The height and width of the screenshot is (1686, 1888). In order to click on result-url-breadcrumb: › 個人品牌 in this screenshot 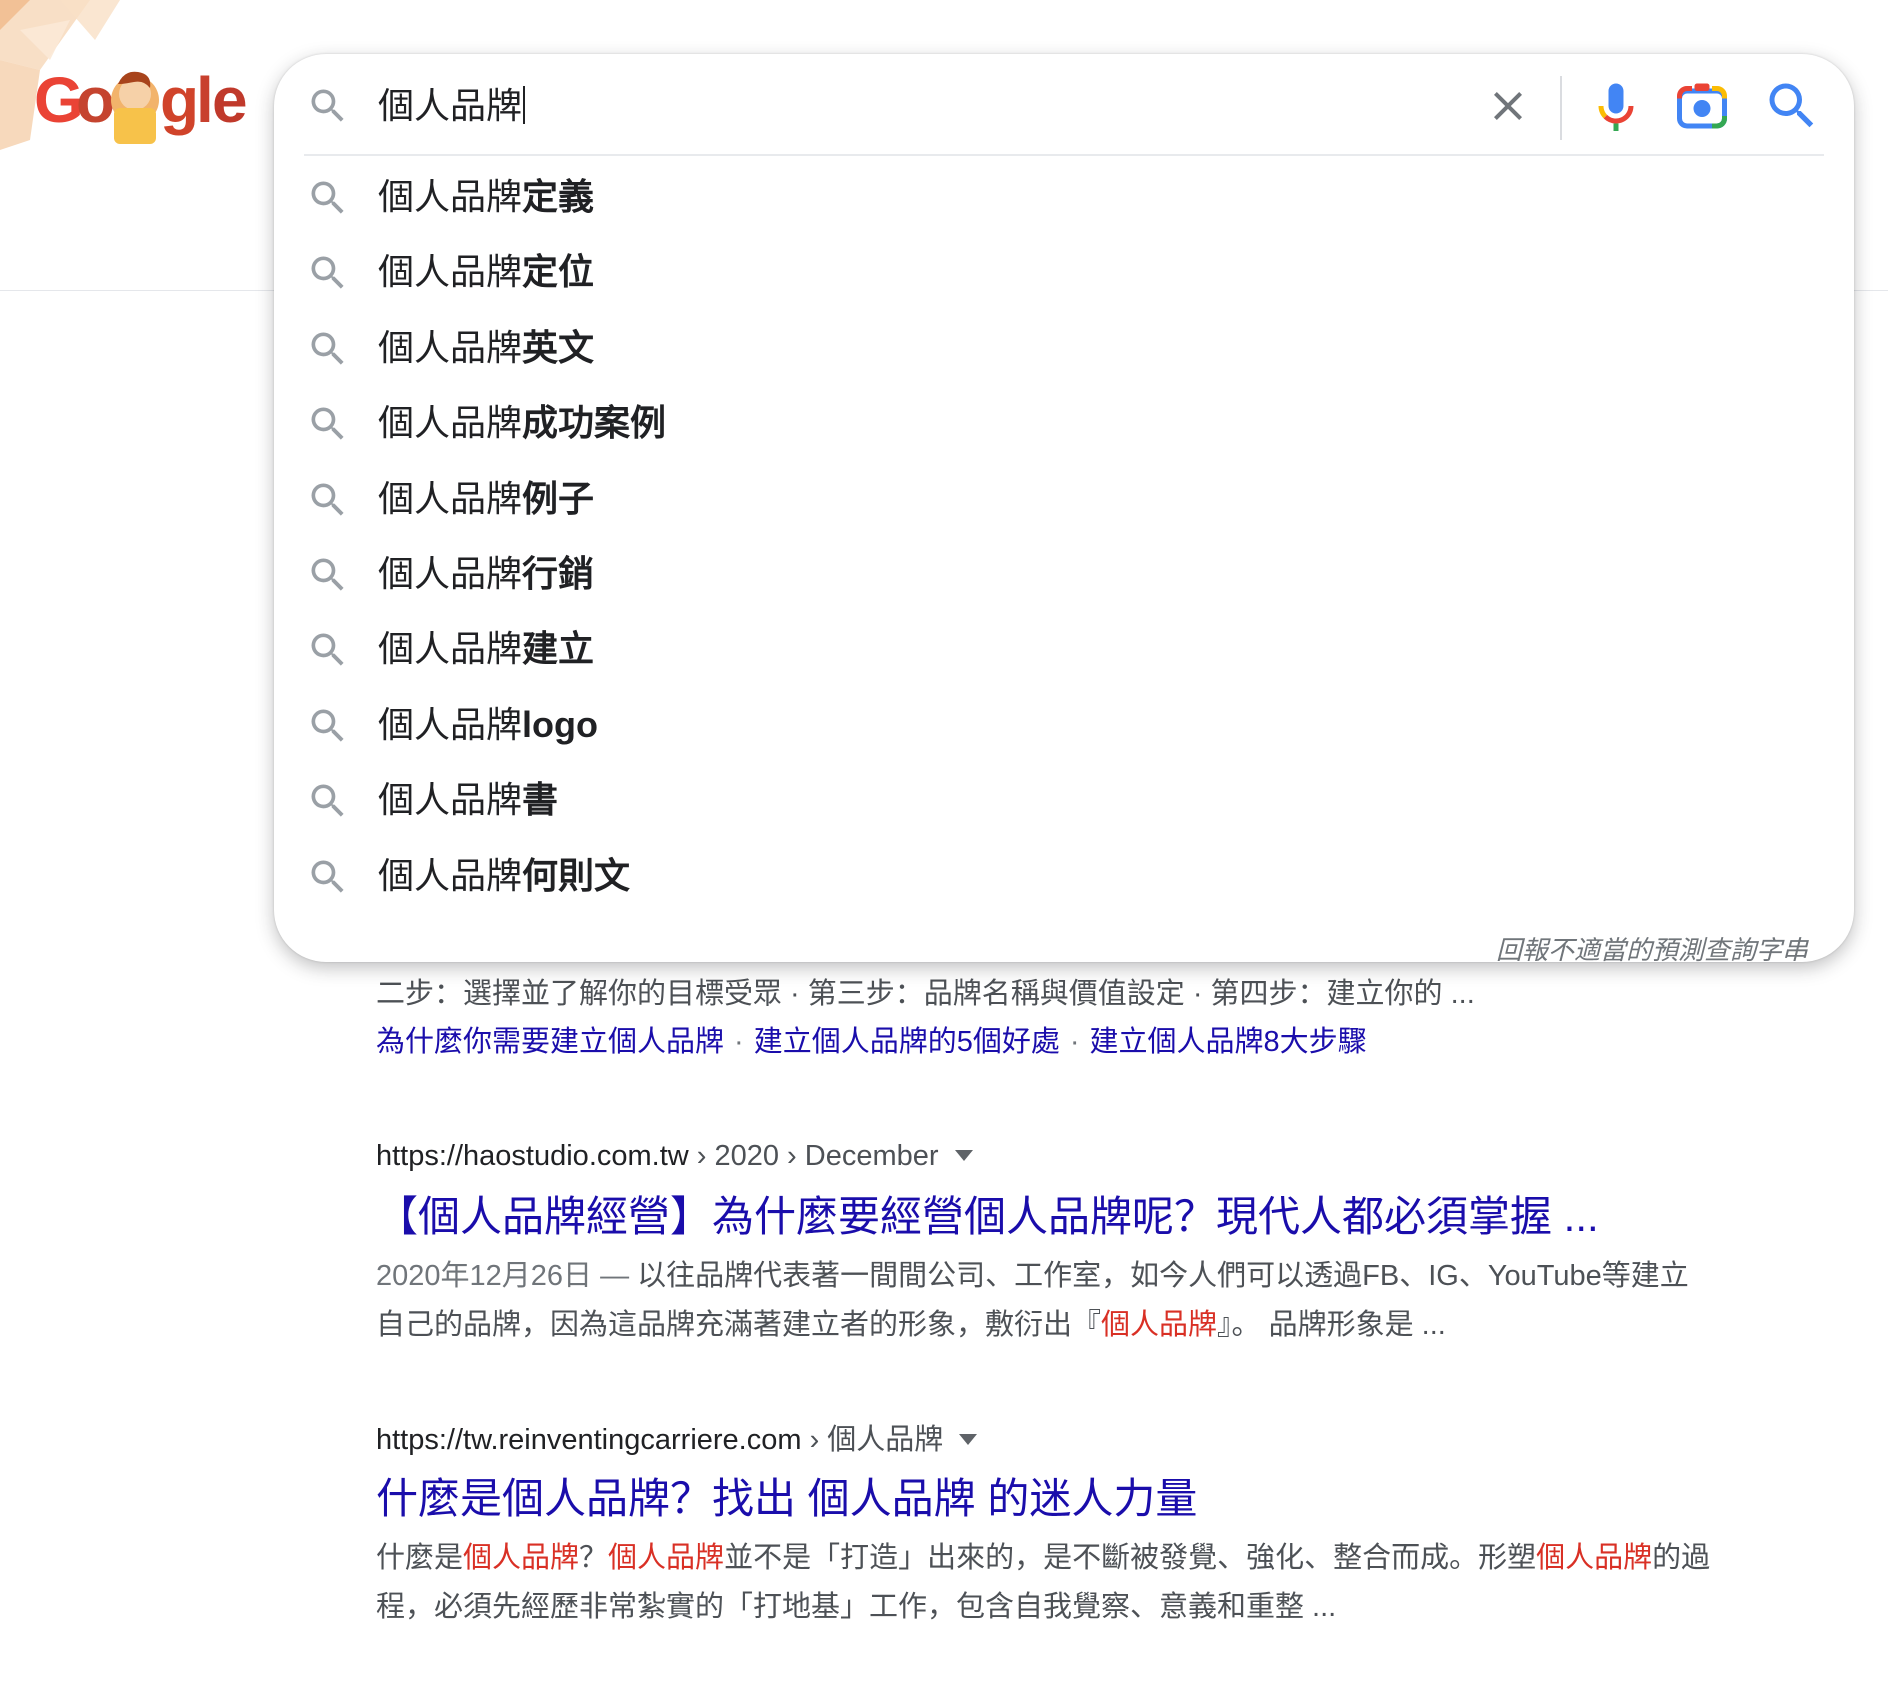, I will do `click(872, 1440)`.